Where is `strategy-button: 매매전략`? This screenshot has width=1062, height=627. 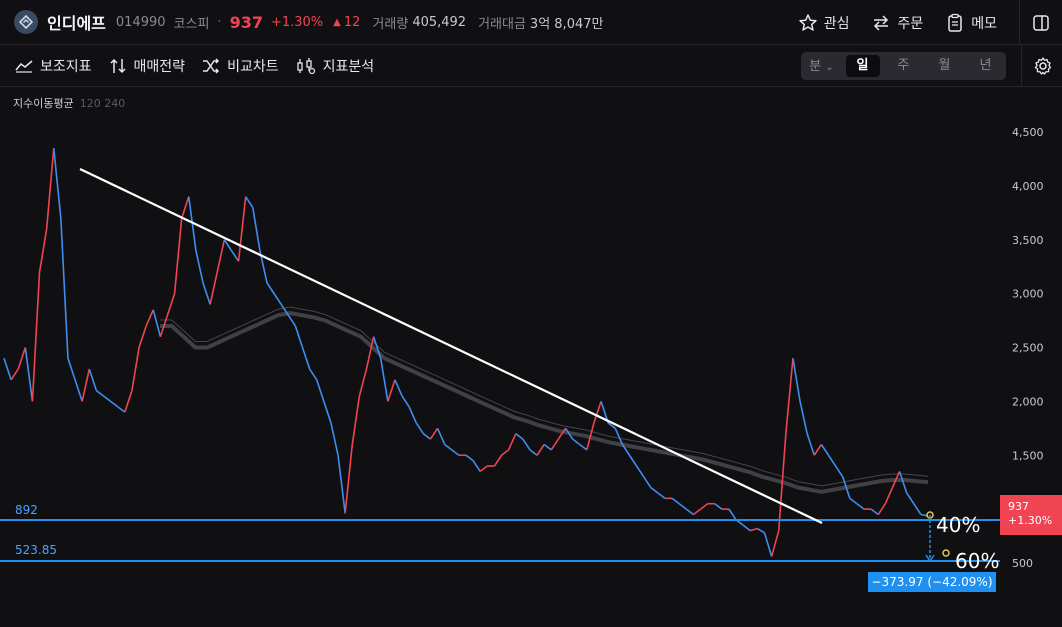 strategy-button: 매매전략 is located at coordinates (147, 66).